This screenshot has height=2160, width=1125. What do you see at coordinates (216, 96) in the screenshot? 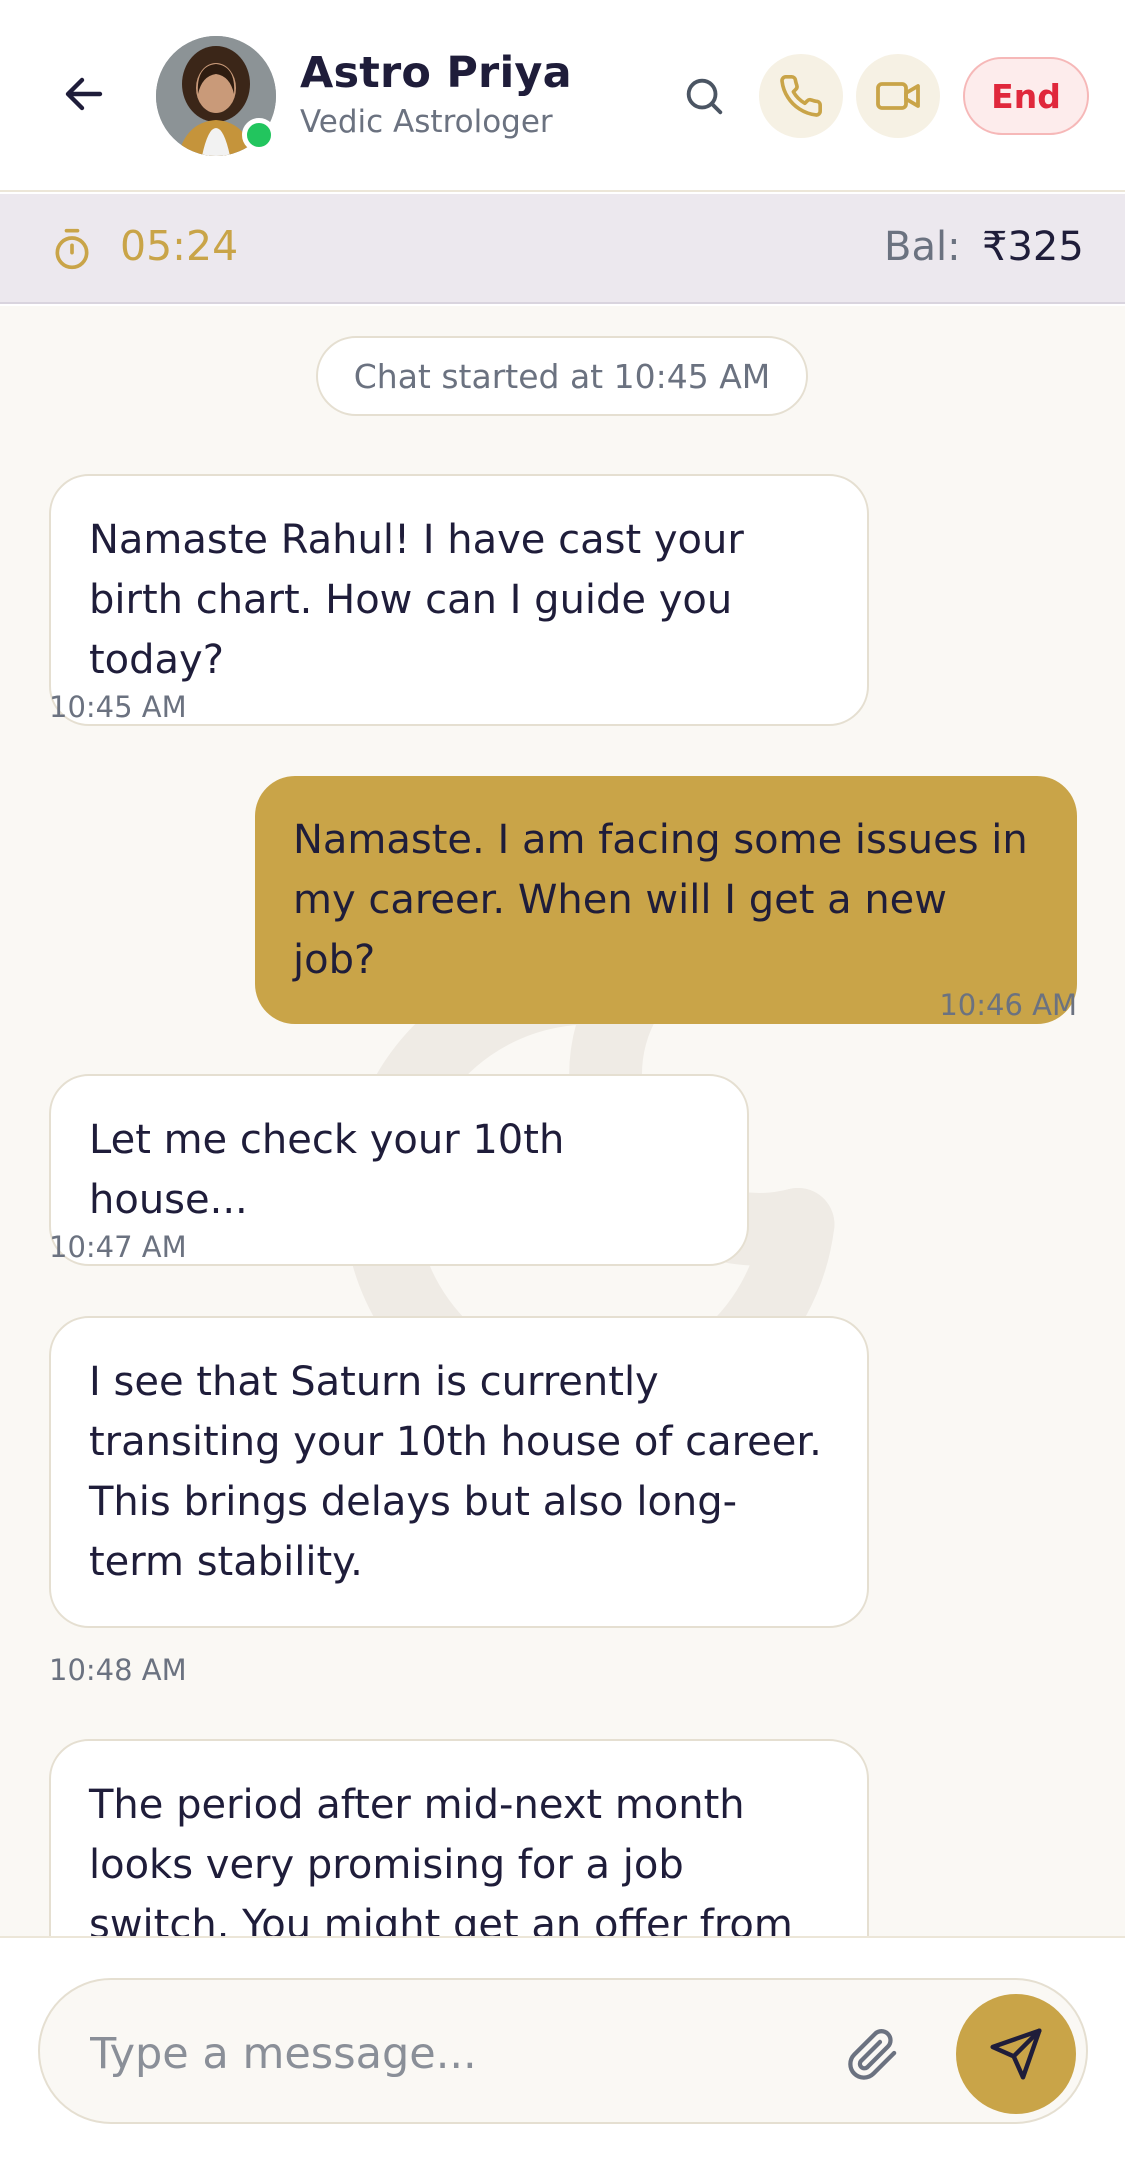
I see `astrologer-avatar` at bounding box center [216, 96].